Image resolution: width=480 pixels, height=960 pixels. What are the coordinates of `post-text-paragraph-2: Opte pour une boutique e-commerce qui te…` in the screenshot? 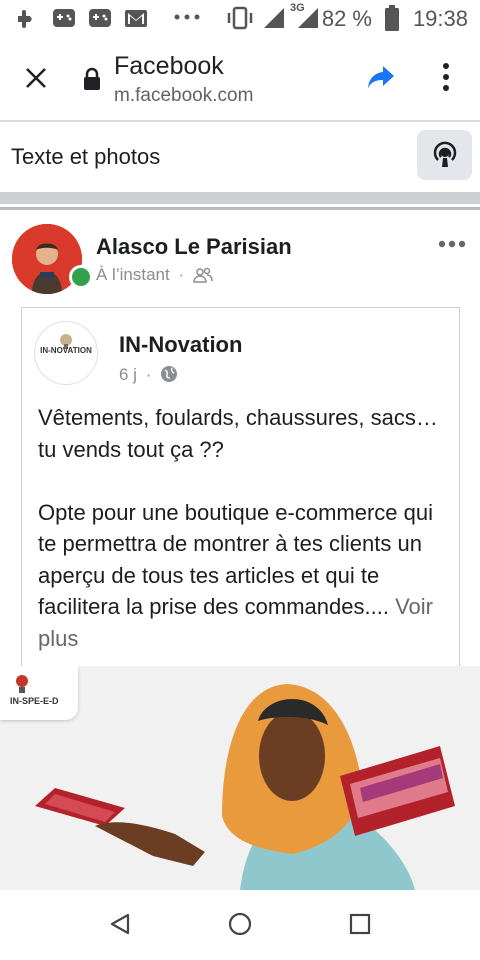 It's located at (243, 576).